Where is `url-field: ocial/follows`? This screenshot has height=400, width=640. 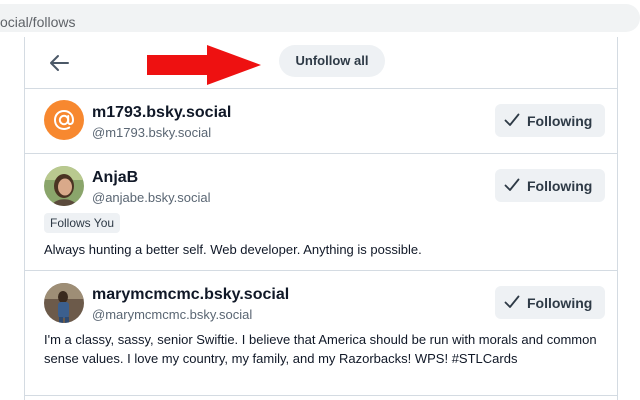
url-field: ocial/follows is located at coordinates (320, 18).